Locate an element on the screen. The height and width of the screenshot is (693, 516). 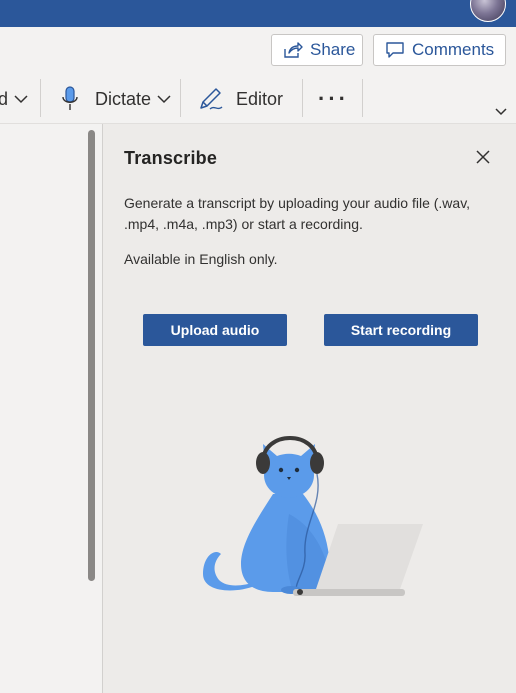
start-recording-button: Start recording is located at coordinates (401, 330).